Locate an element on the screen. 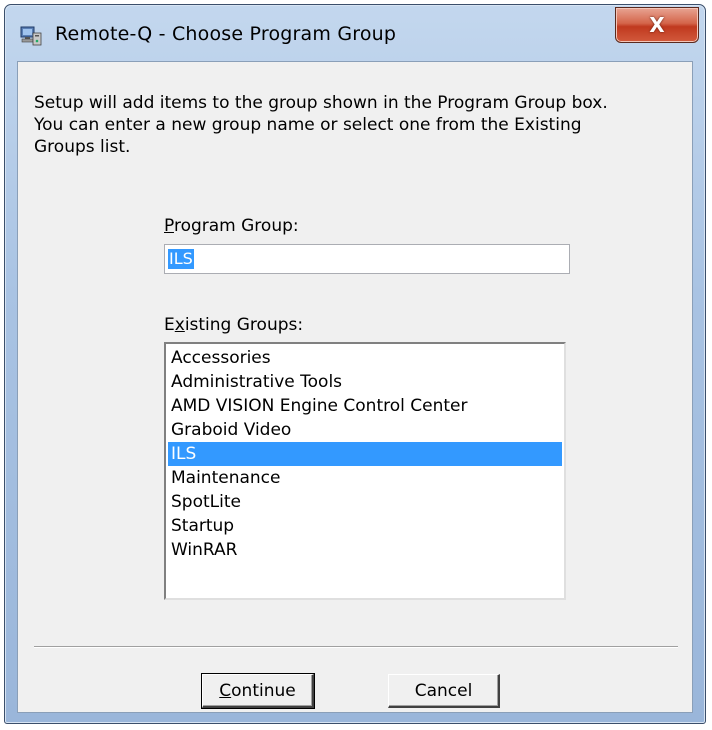 Image resolution: width=712 pixels, height=730 pixels. accelerator-key: x is located at coordinates (179, 325).